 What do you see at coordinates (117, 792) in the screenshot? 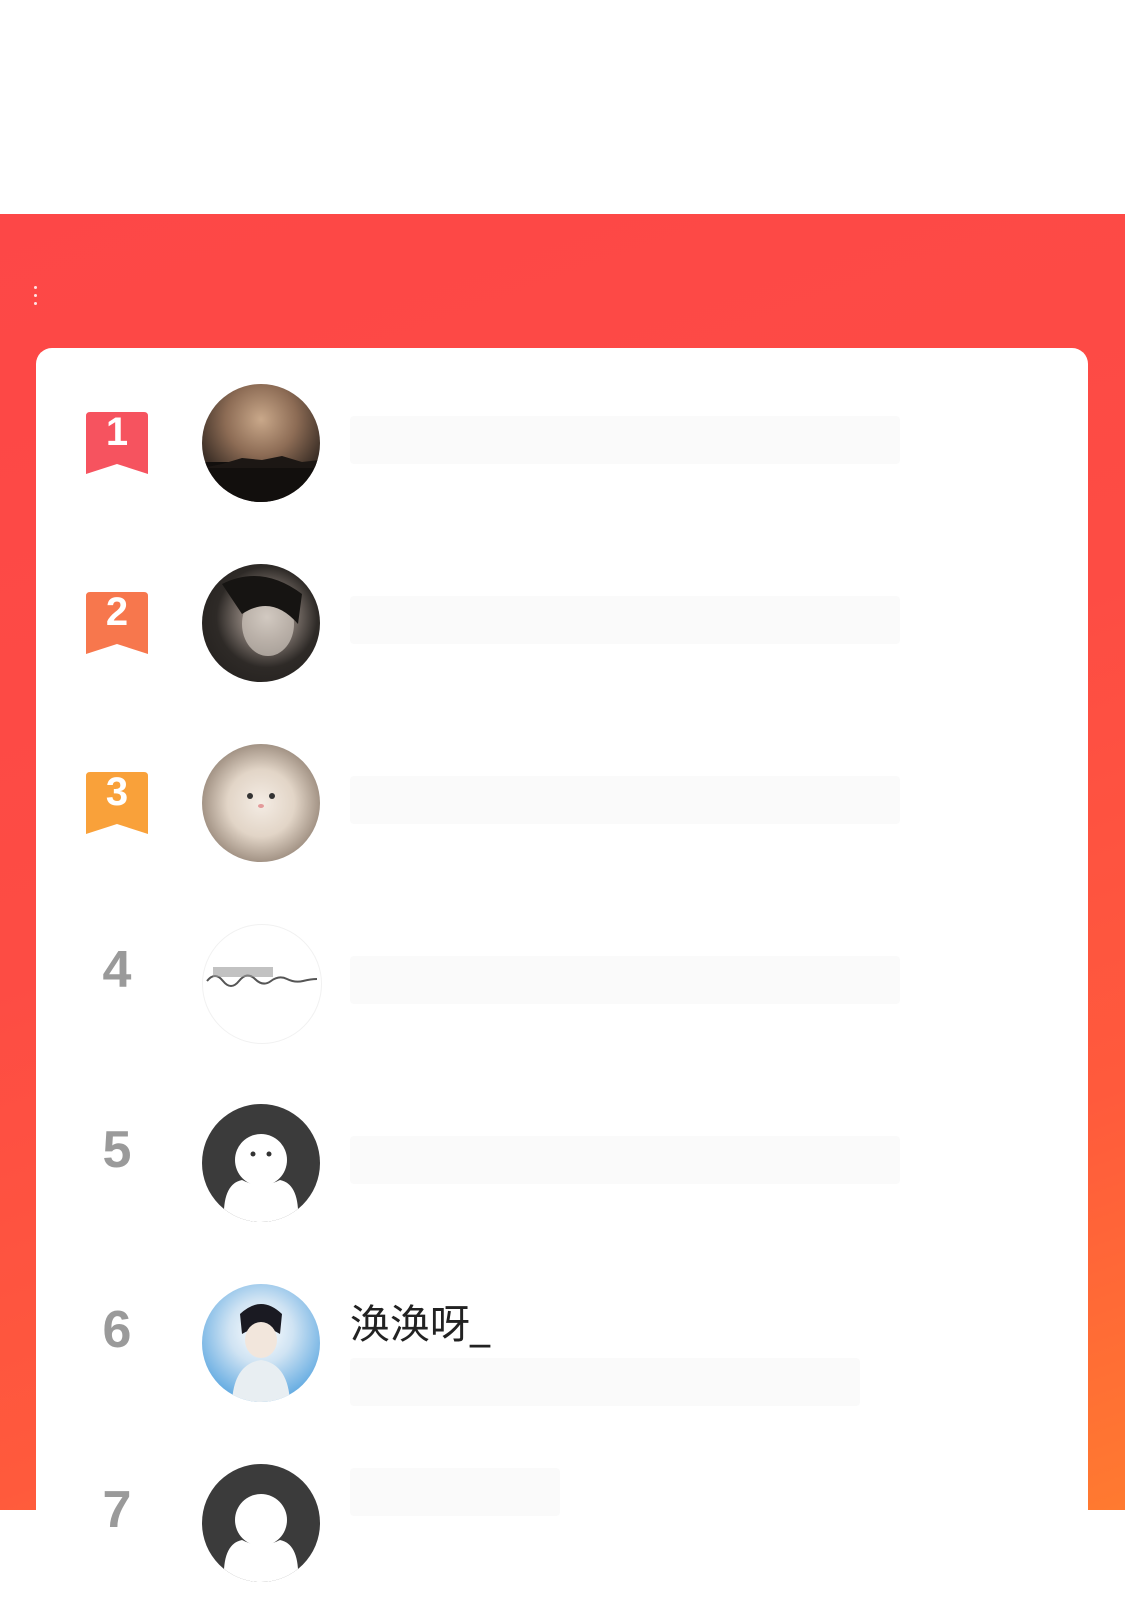
I see `rank-number: 3` at bounding box center [117, 792].